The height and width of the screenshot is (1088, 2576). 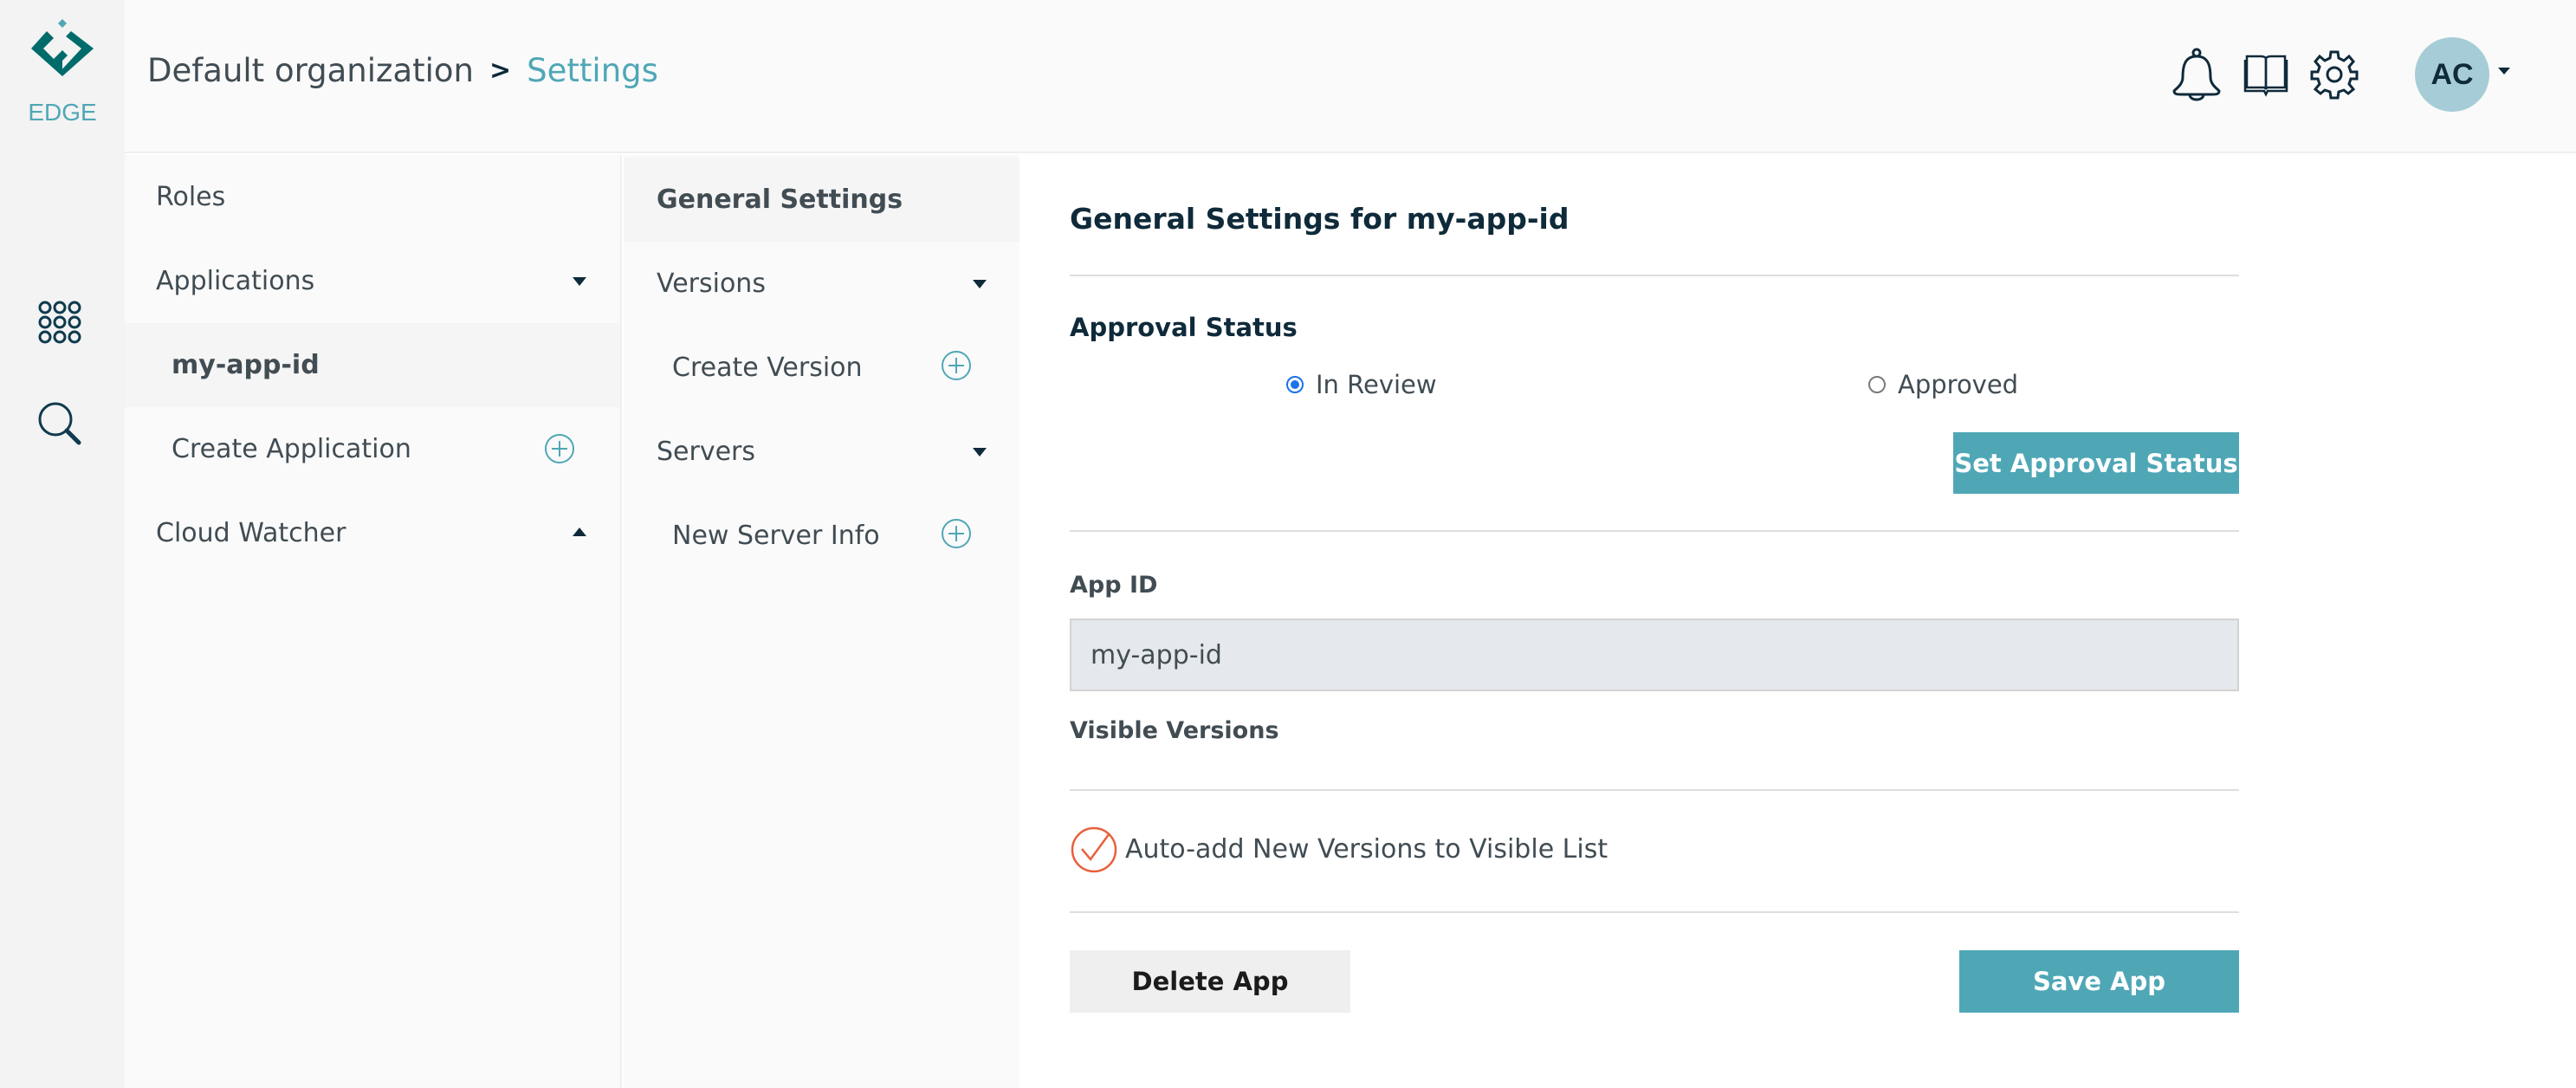 I want to click on breadcrumb-organization: Default organization, so click(x=310, y=70).